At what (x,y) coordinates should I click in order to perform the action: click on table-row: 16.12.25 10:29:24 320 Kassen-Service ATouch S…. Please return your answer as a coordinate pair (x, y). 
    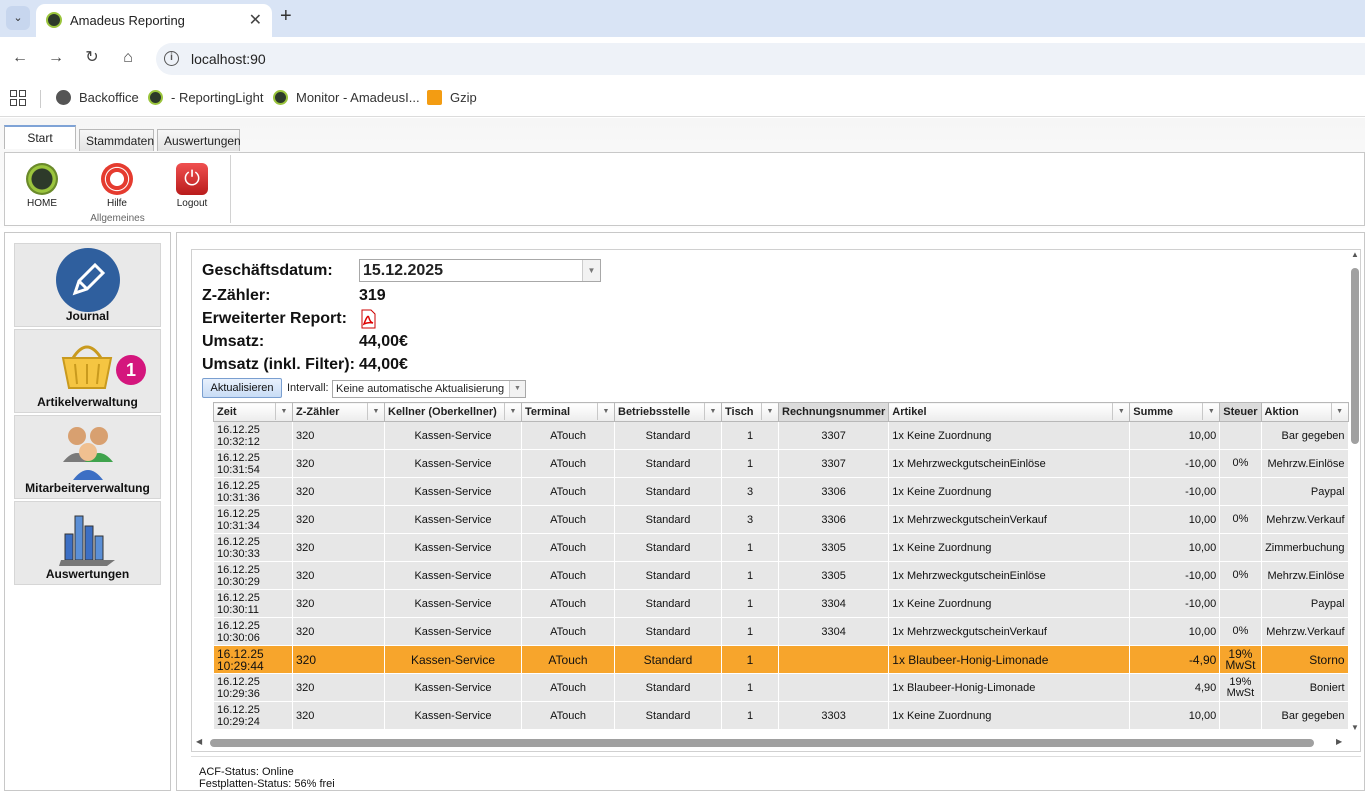
    Looking at the image, I should click on (781, 715).